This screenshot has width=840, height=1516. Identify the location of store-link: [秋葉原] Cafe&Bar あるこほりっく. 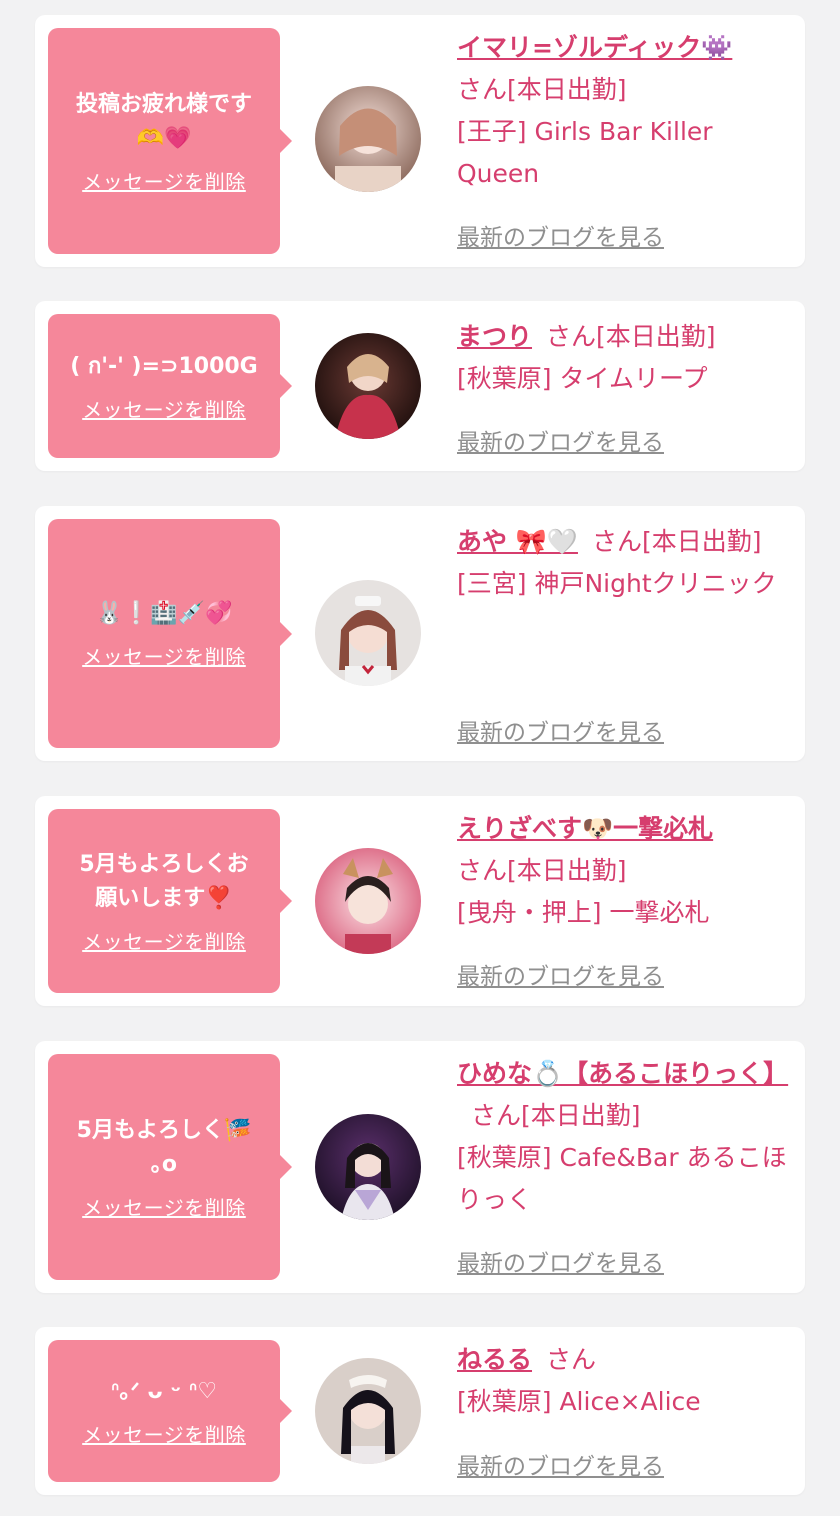
(622, 1179).